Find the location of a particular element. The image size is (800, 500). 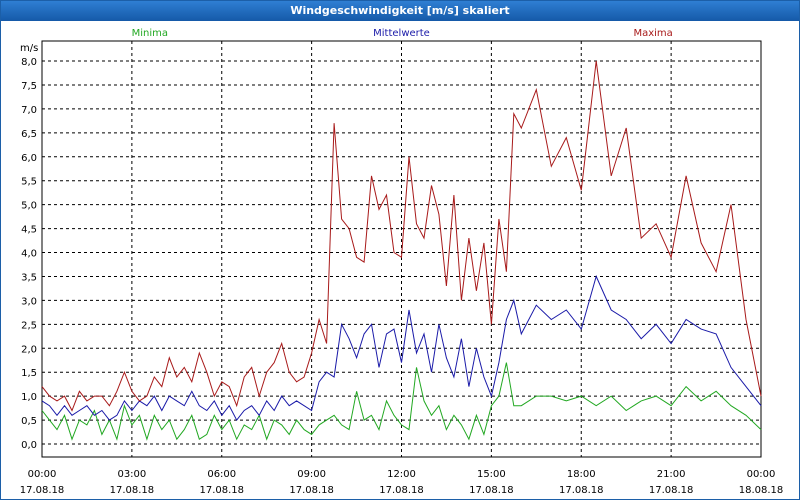

y-tick-label: 4,5 is located at coordinates (29, 230).